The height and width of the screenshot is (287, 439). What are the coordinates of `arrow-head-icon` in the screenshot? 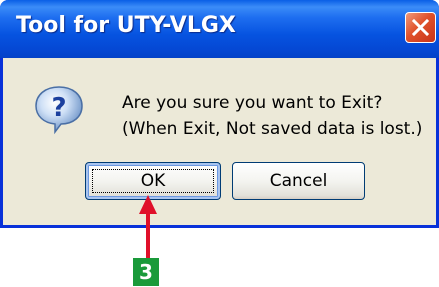 It's located at (148, 204).